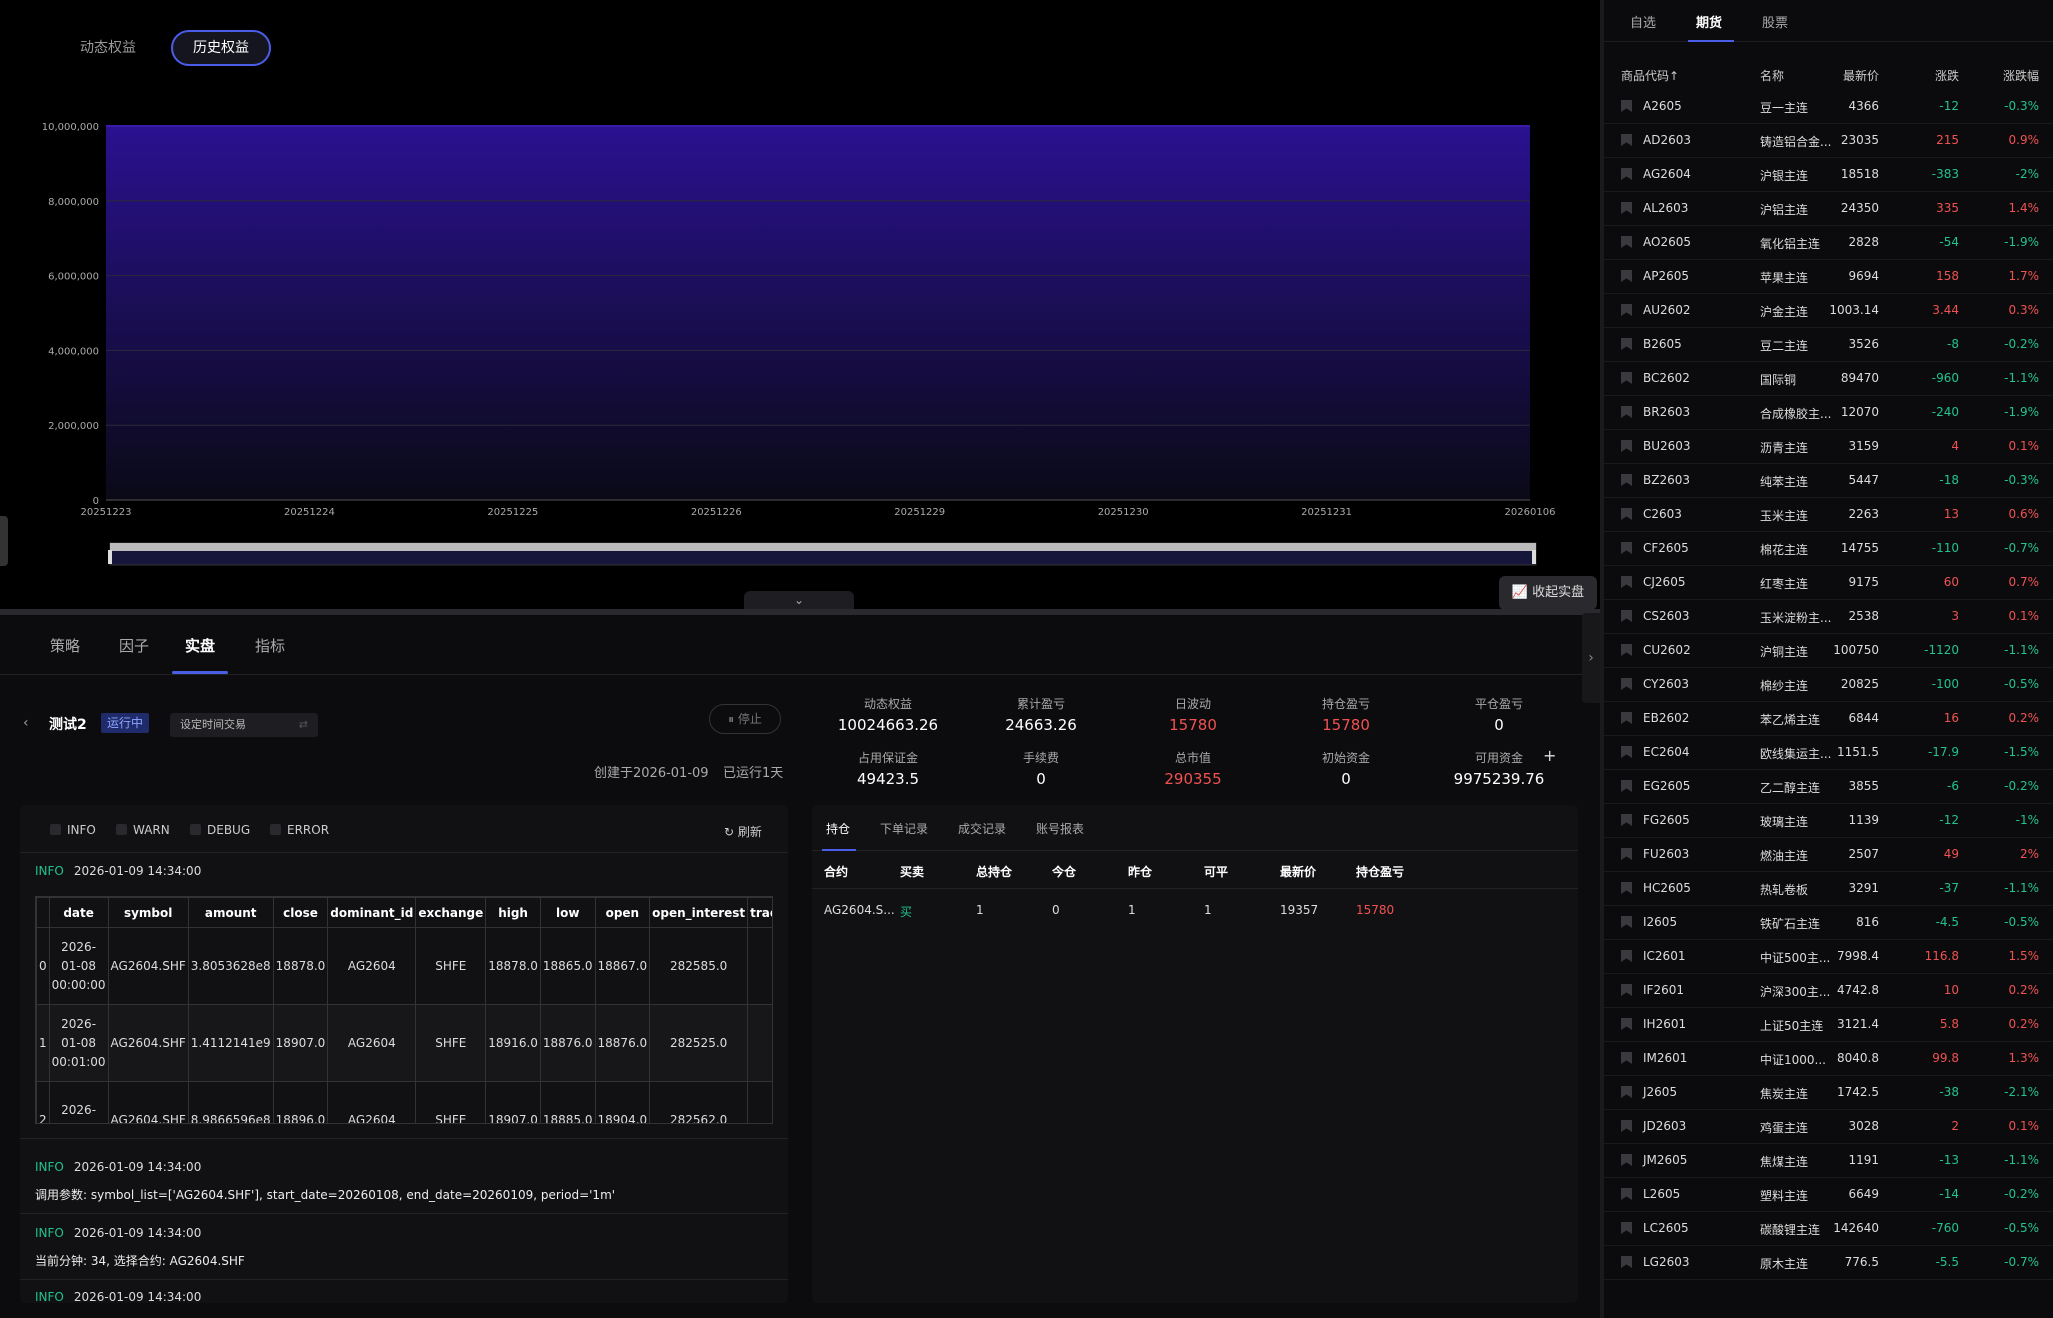 The width and height of the screenshot is (2053, 1318). I want to click on quote-row: IC2601 中证500主... 7998.4 116.8 1.5%, so click(1828, 957).